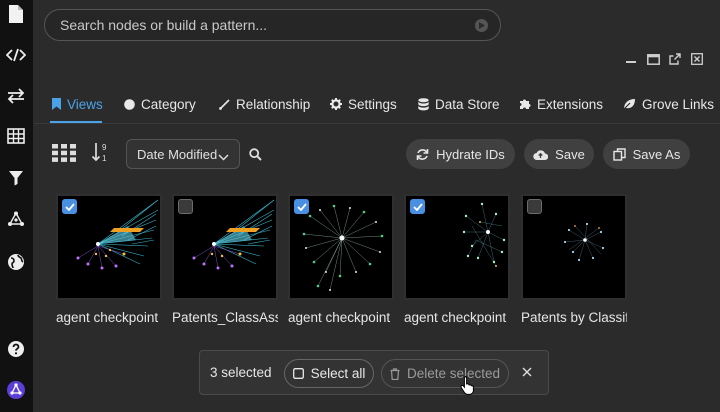 This screenshot has width=720, height=412. Describe the element at coordinates (298, 373) in the screenshot. I see `checkbox-icon` at that location.